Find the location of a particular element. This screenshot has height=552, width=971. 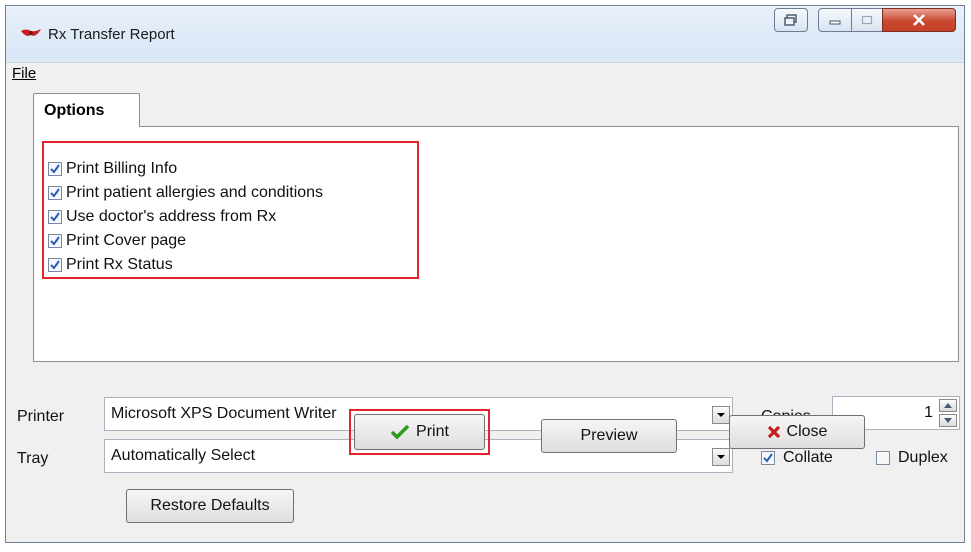

duplex-label: Duplex is located at coordinates (923, 457).